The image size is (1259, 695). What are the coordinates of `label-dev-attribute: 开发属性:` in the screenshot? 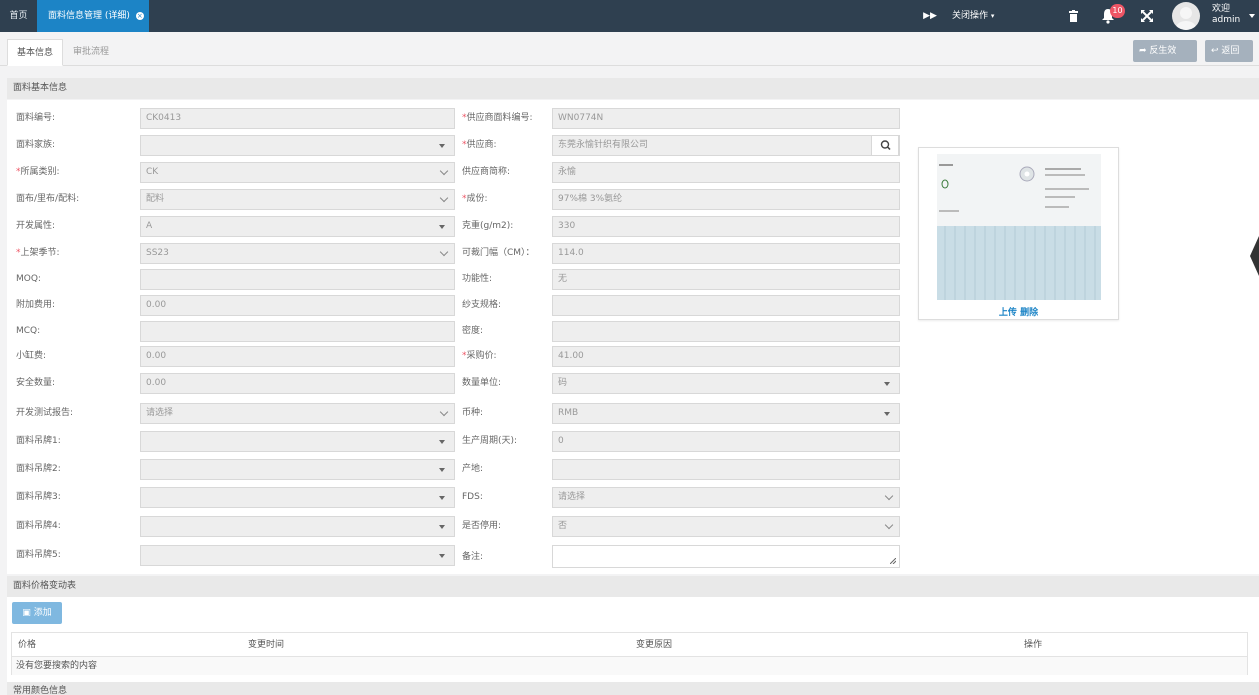 It's located at (36, 226).